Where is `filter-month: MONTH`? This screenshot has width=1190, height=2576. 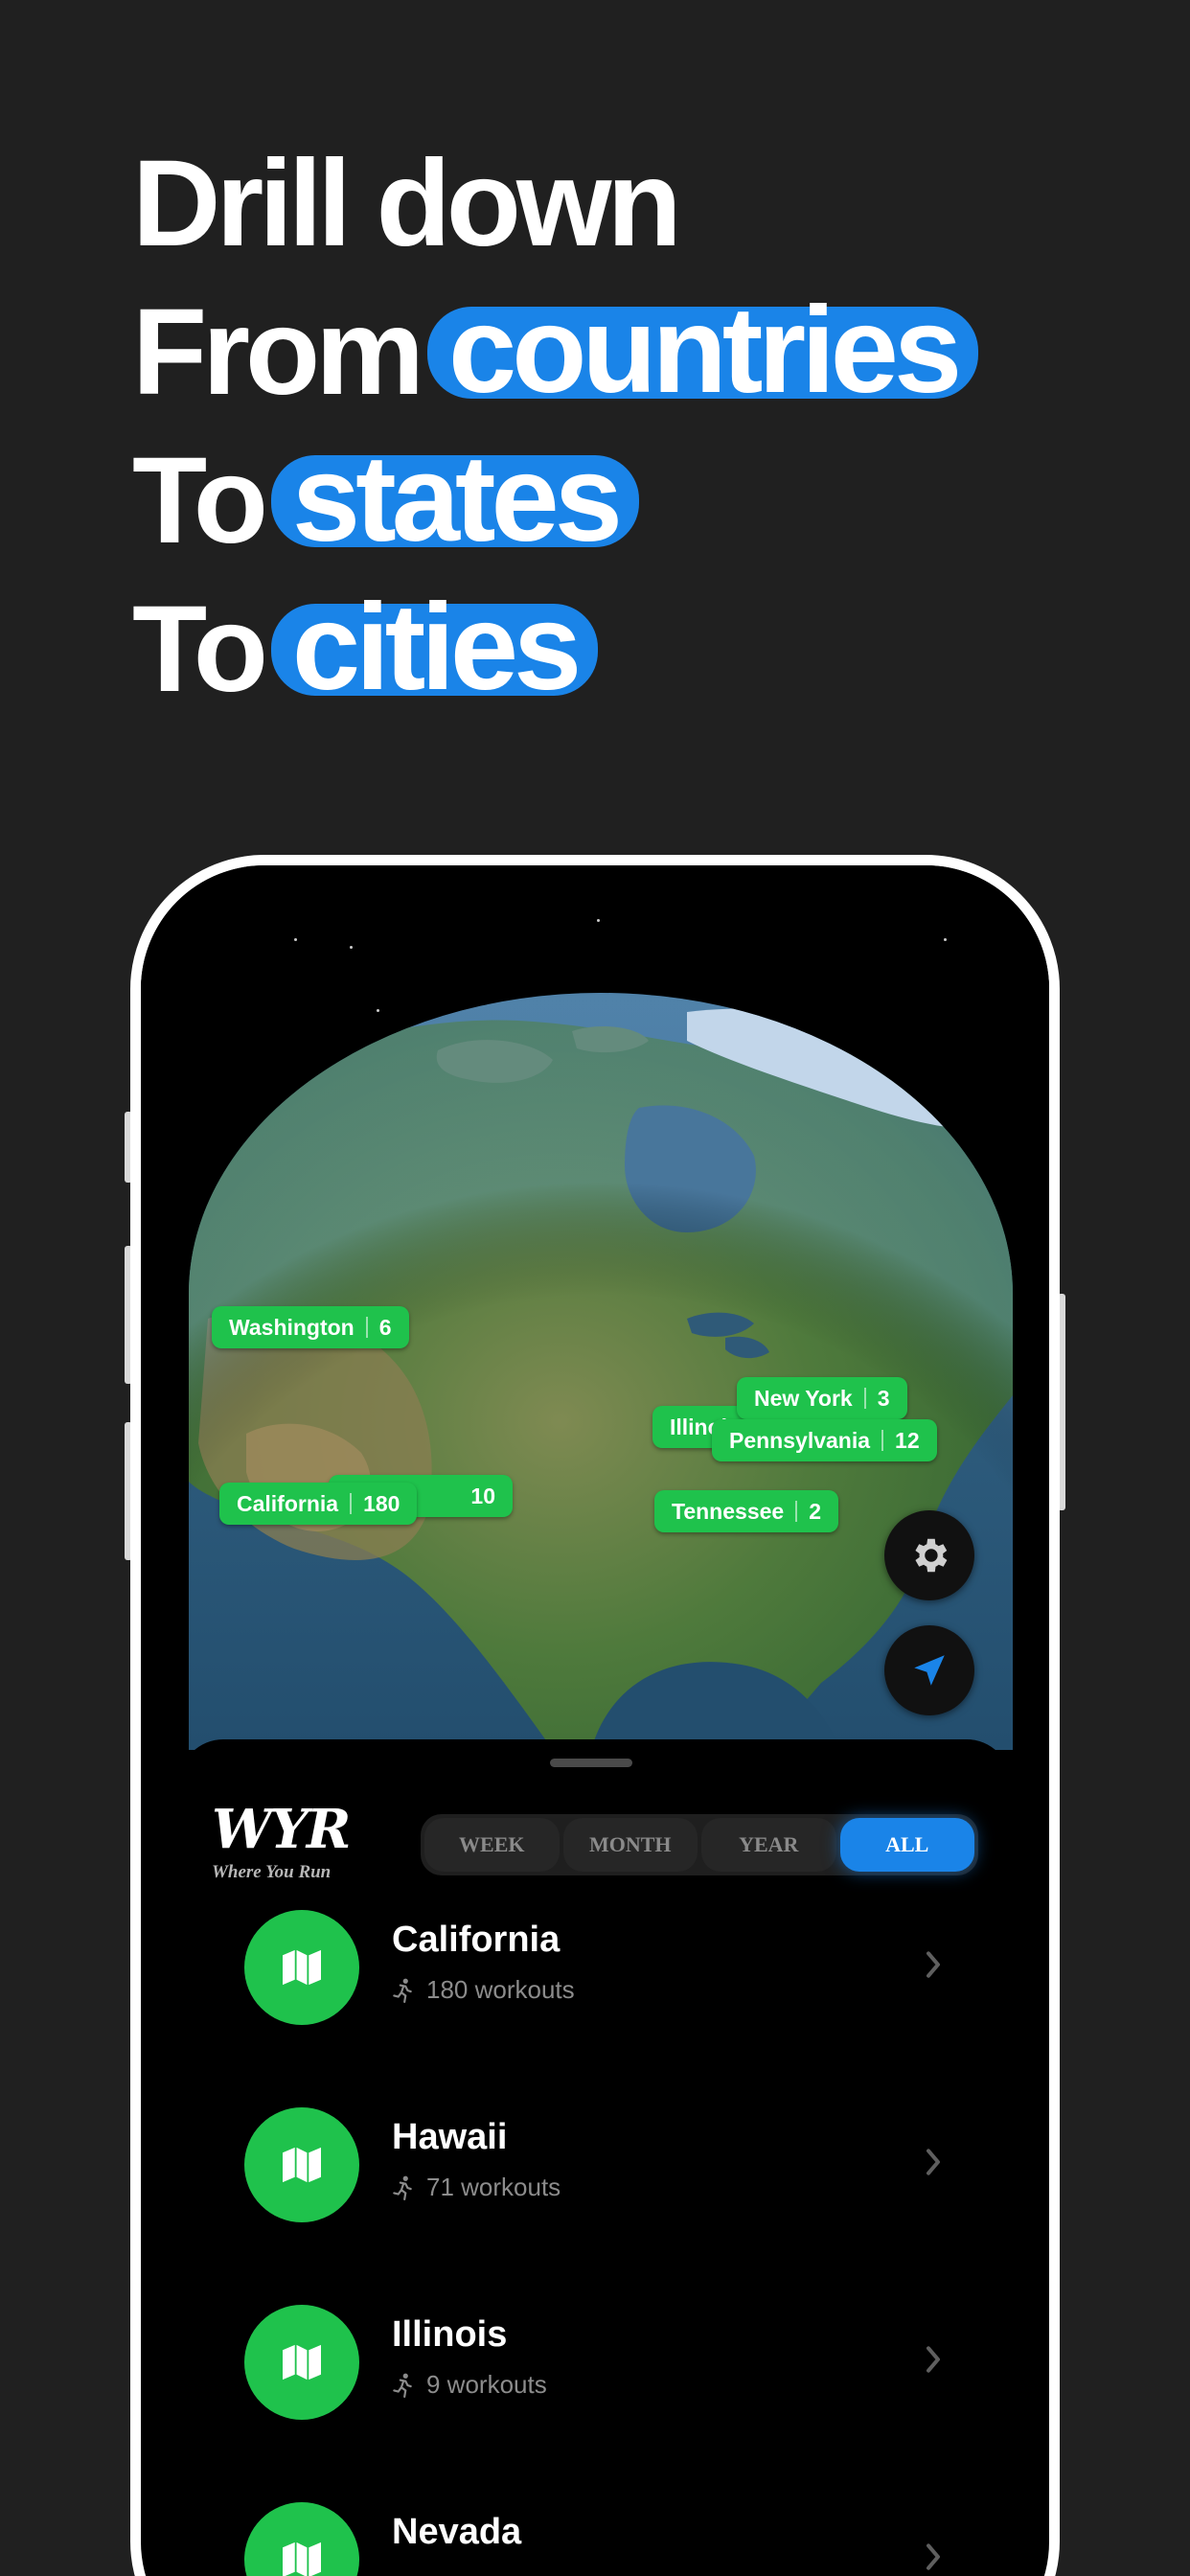 filter-month: MONTH is located at coordinates (630, 1845).